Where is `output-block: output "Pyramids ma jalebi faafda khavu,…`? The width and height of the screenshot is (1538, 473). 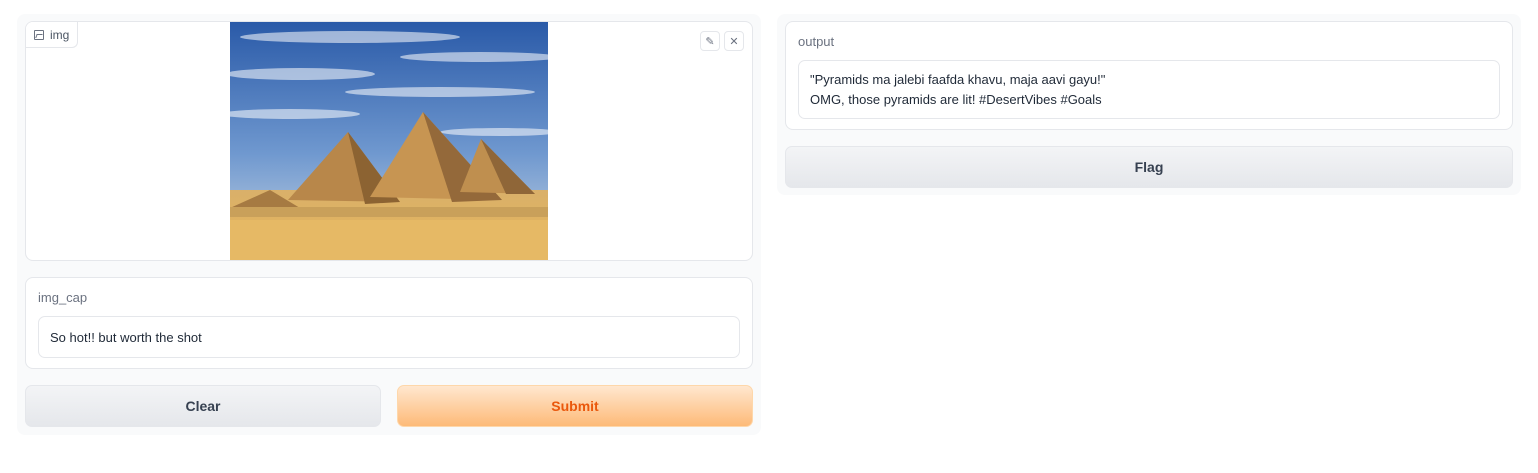
output-block: output "Pyramids ma jalebi faafda khavu,… is located at coordinates (1149, 75).